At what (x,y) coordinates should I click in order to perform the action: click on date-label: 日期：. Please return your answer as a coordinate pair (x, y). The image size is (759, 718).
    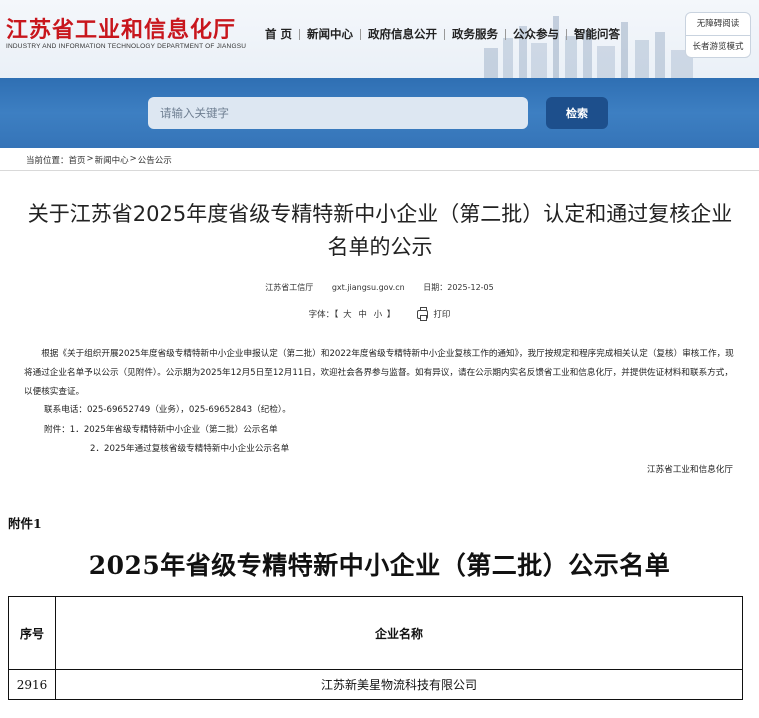
    Looking at the image, I should click on (435, 287).